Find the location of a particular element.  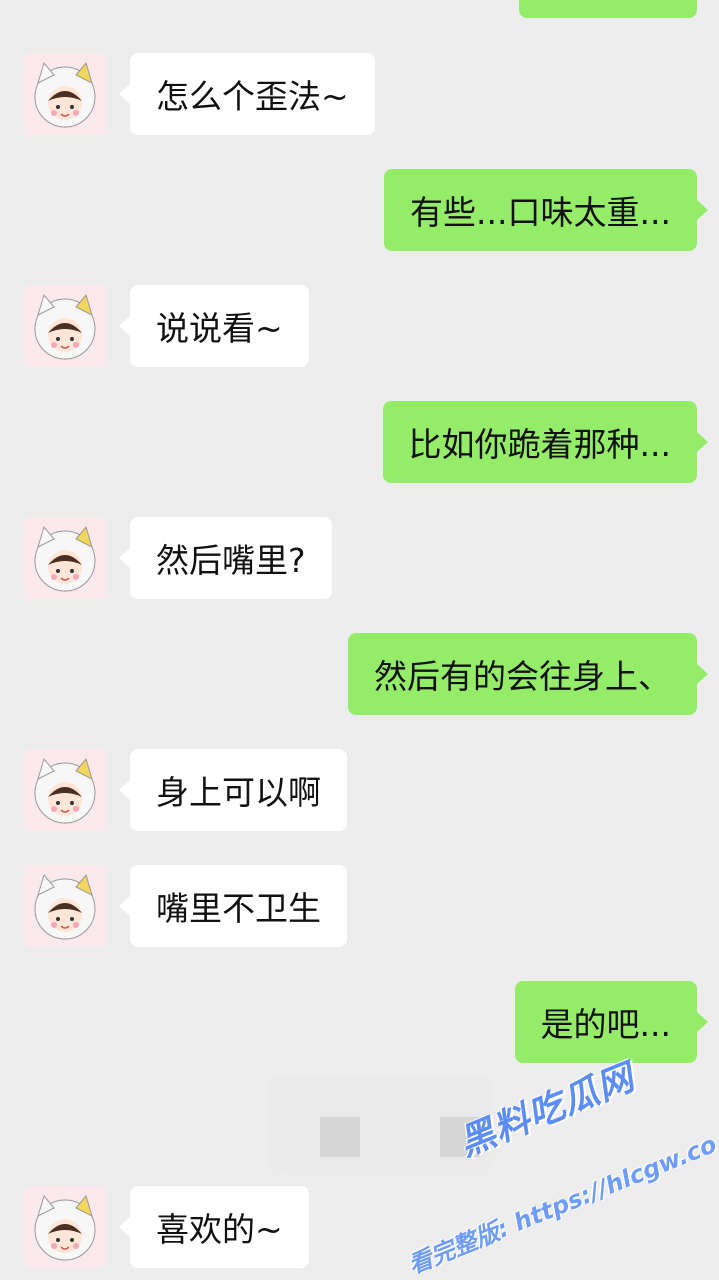

message-text: 喜欢的~ is located at coordinates (219, 1229).